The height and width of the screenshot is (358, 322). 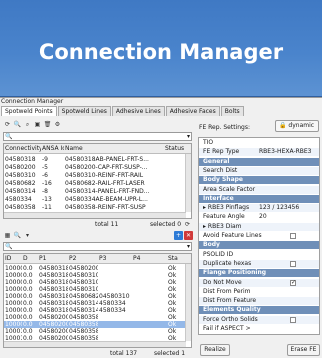 What do you see at coordinates (22, 149) in the screenshot?
I see `column-connectivity: Connectivity` at bounding box center [22, 149].